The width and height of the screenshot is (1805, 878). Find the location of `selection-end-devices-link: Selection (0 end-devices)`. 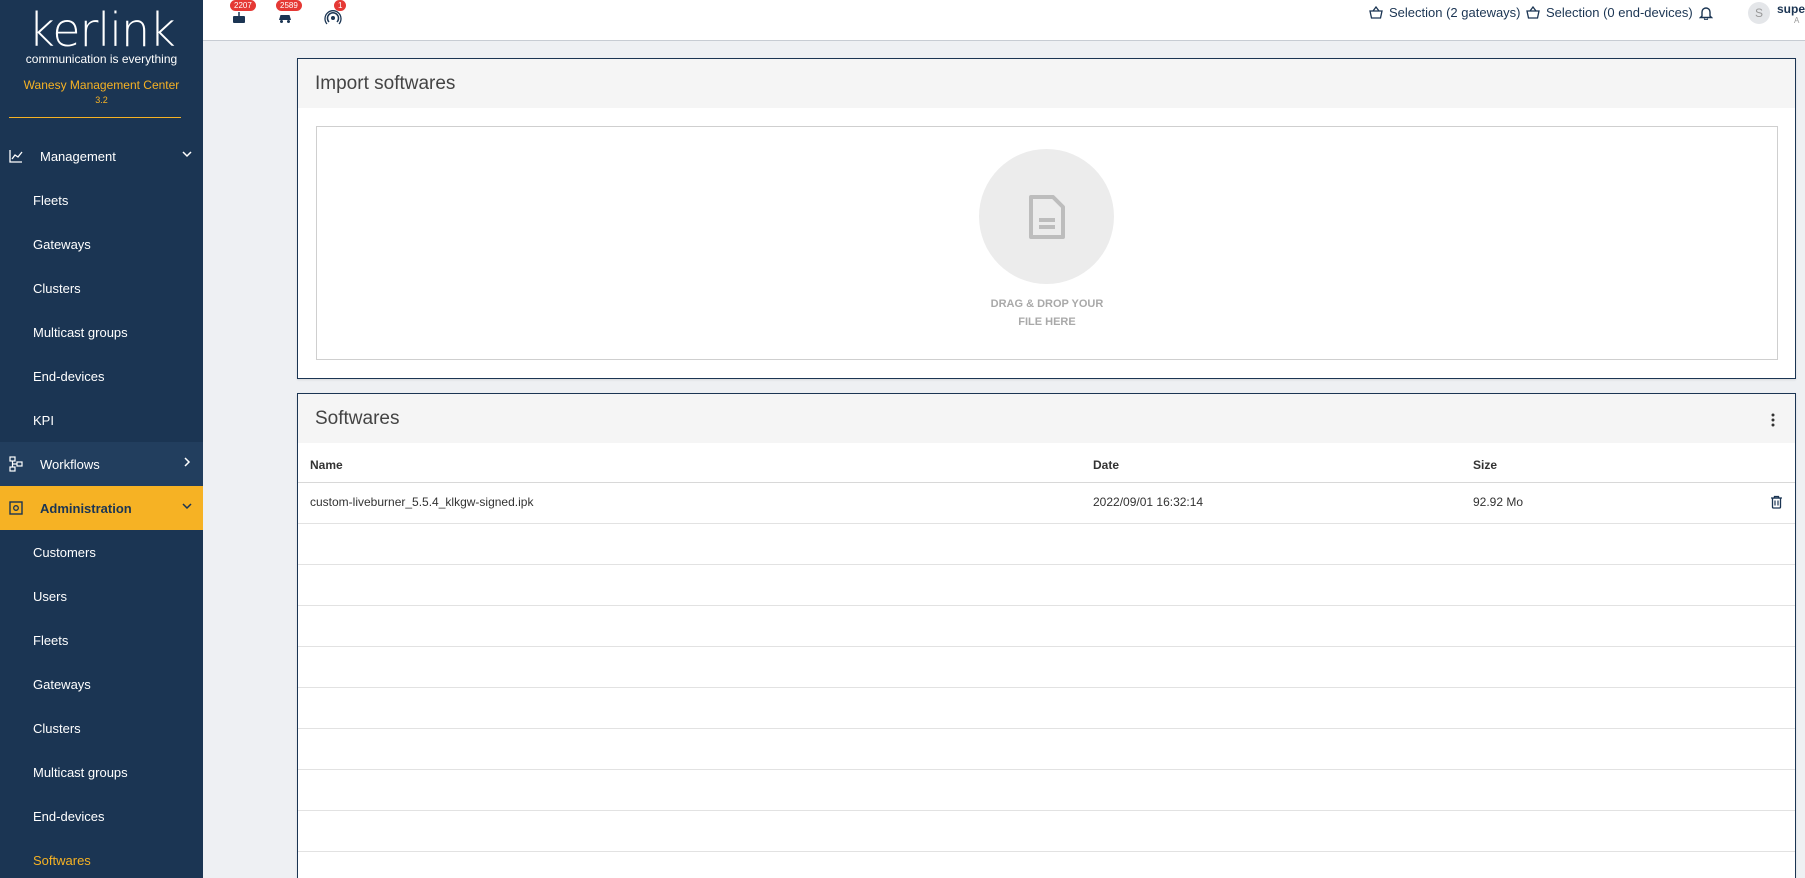

selection-end-devices-link: Selection (0 end-devices) is located at coordinates (1609, 12).